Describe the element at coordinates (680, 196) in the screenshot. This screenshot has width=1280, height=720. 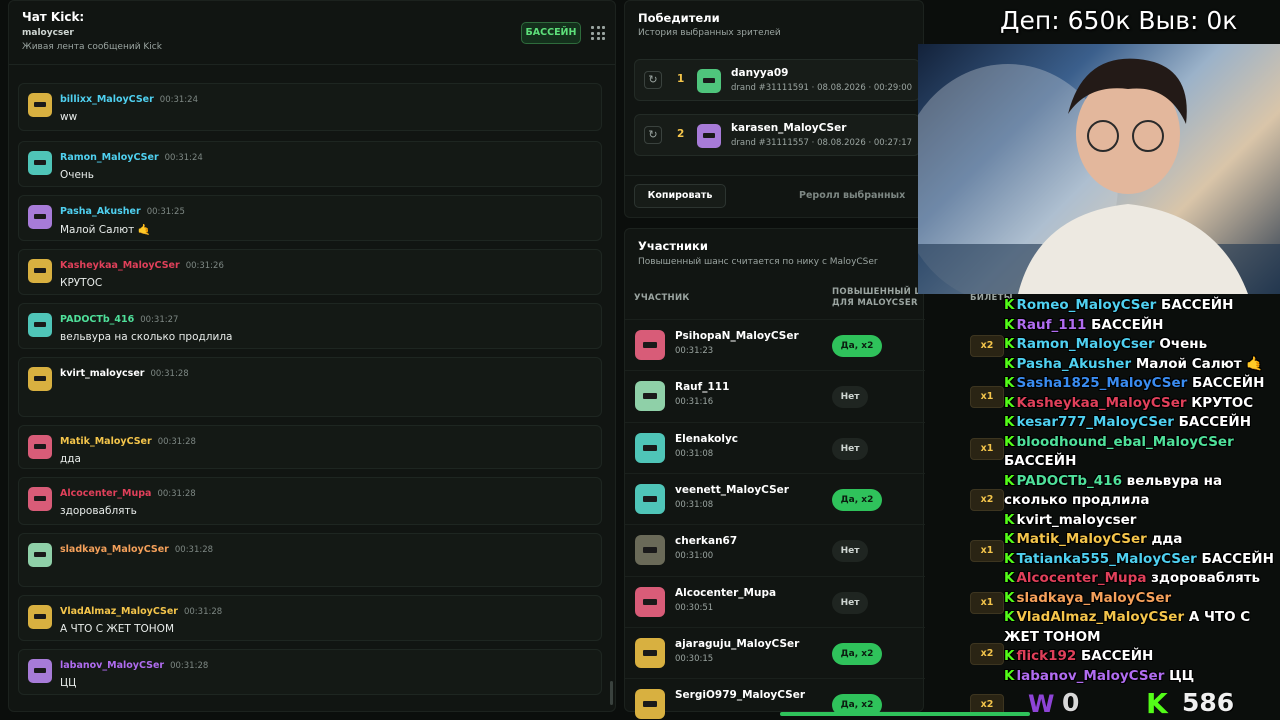
I see `copy-button: Копировать` at that location.